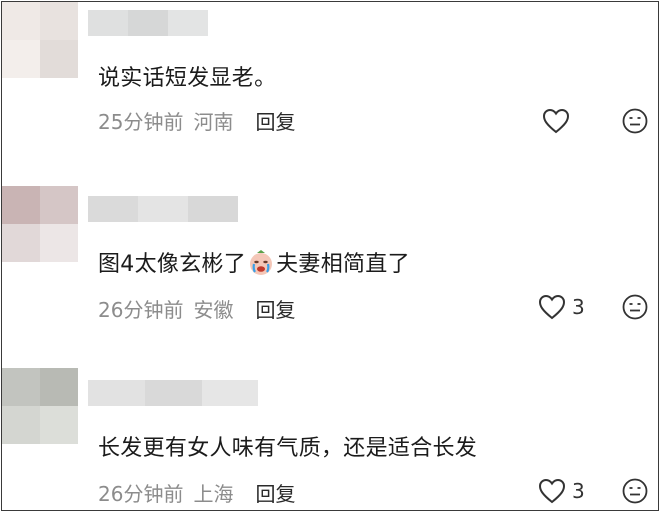 The width and height of the screenshot is (660, 512). I want to click on comment-location: 安徽, so click(213, 310).